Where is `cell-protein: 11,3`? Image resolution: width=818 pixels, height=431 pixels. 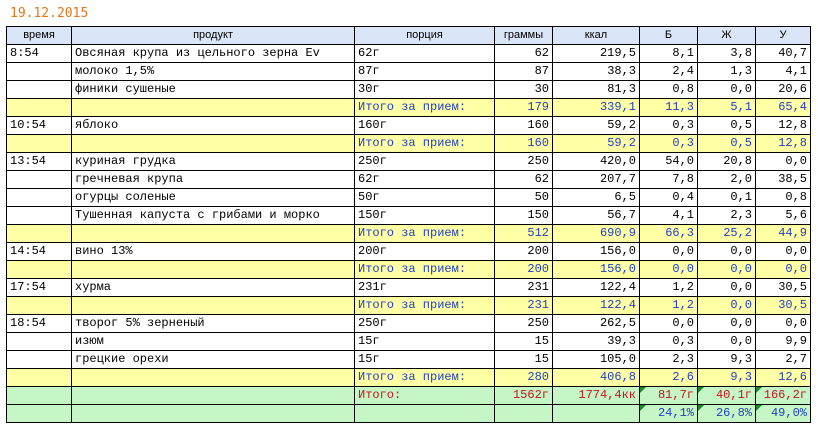 cell-protein: 11,3 is located at coordinates (668, 107).